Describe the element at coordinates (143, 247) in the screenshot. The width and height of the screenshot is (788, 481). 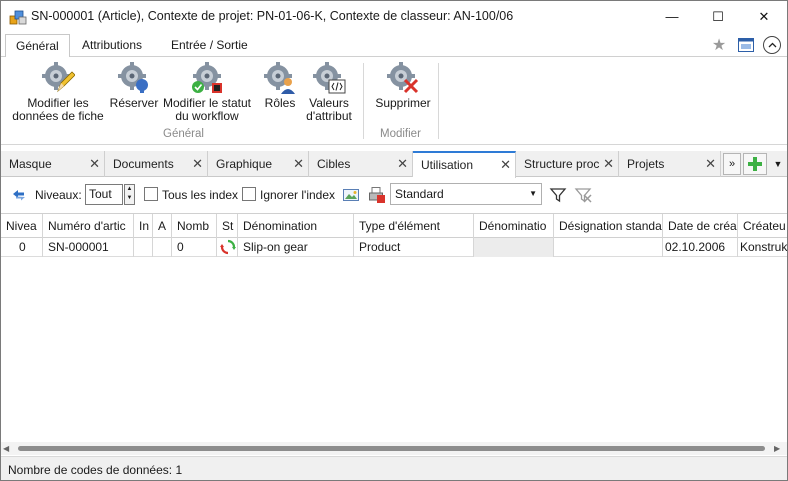
I see `cell-index` at that location.